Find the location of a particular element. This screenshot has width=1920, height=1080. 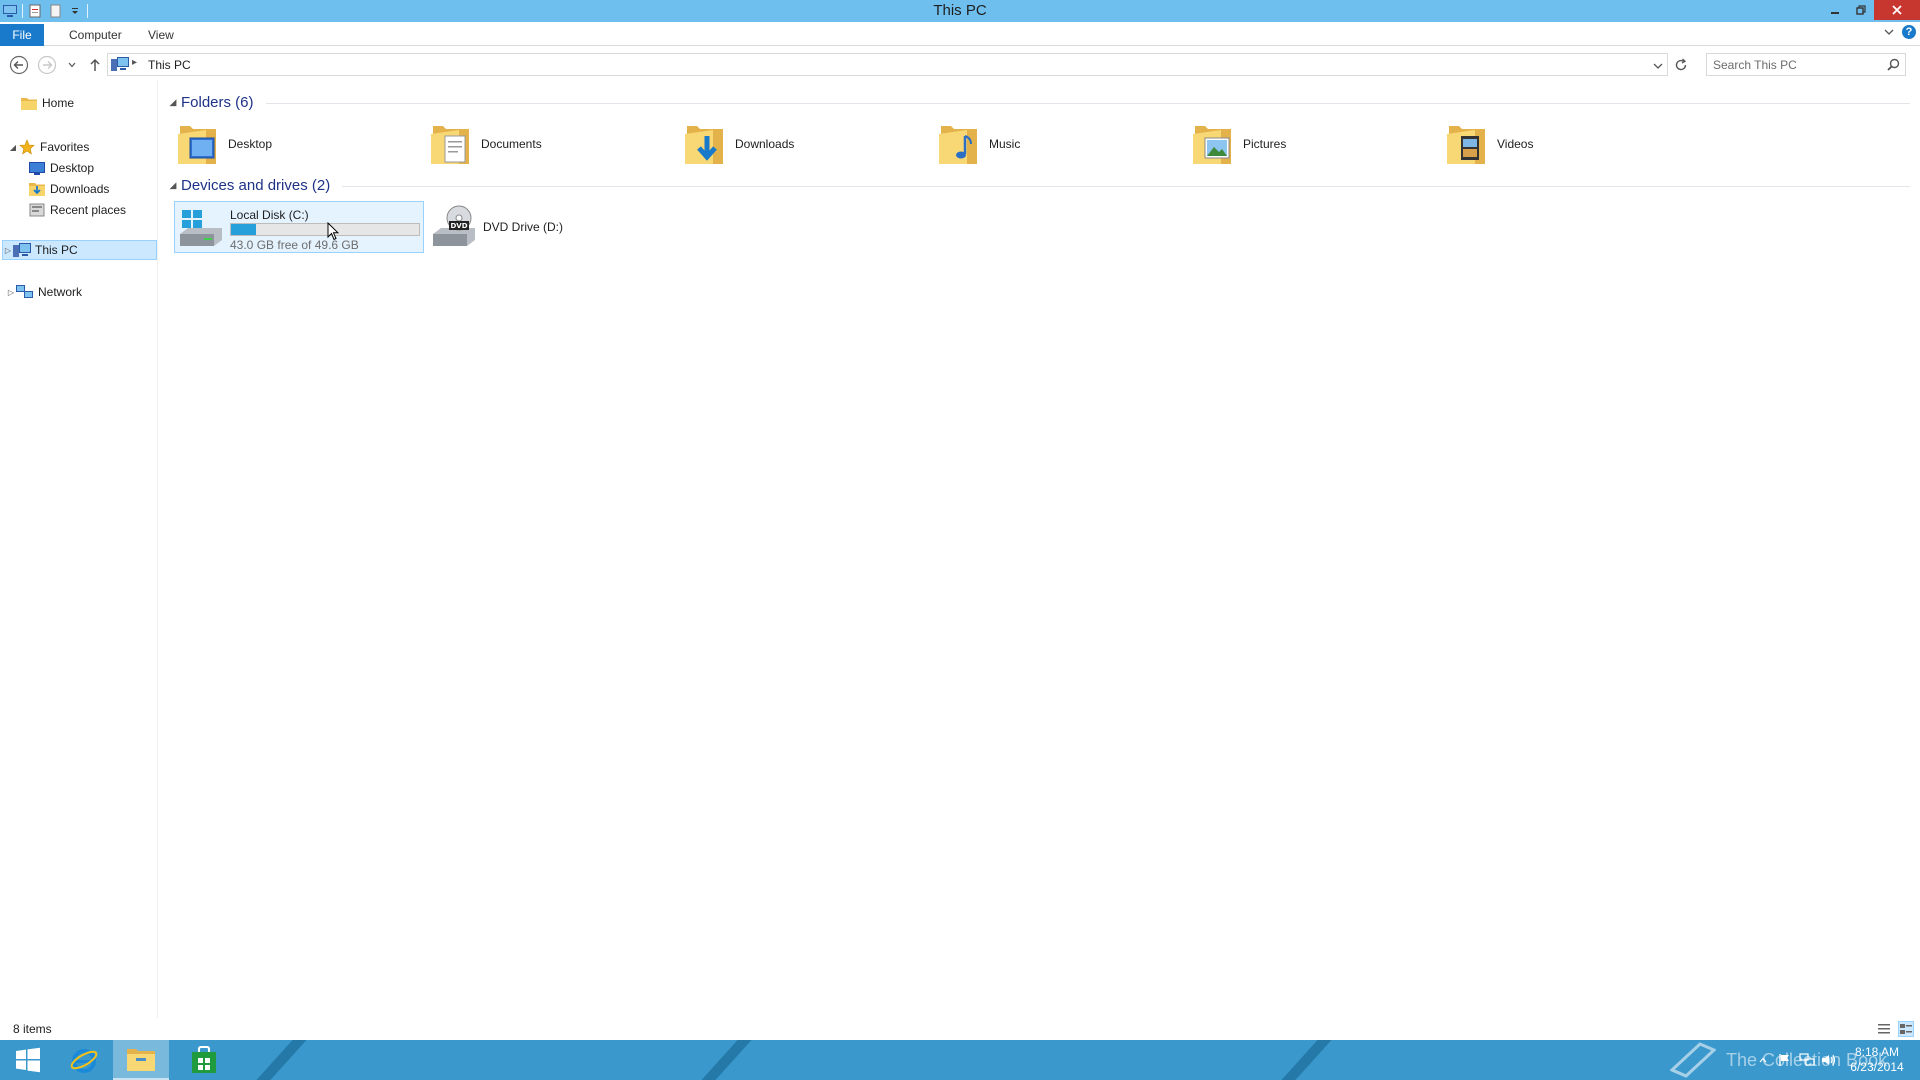

nav-item-home: Home is located at coordinates (80, 103).